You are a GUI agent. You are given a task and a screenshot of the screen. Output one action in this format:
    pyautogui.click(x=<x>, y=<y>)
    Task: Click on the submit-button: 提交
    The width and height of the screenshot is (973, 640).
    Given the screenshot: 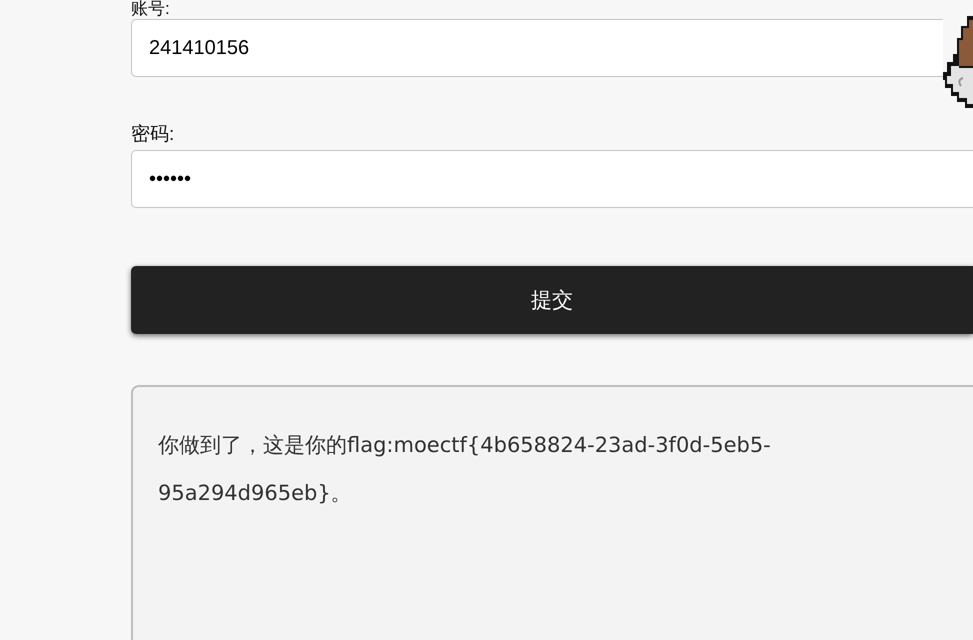 What is the action you would take?
    pyautogui.click(x=552, y=300)
    